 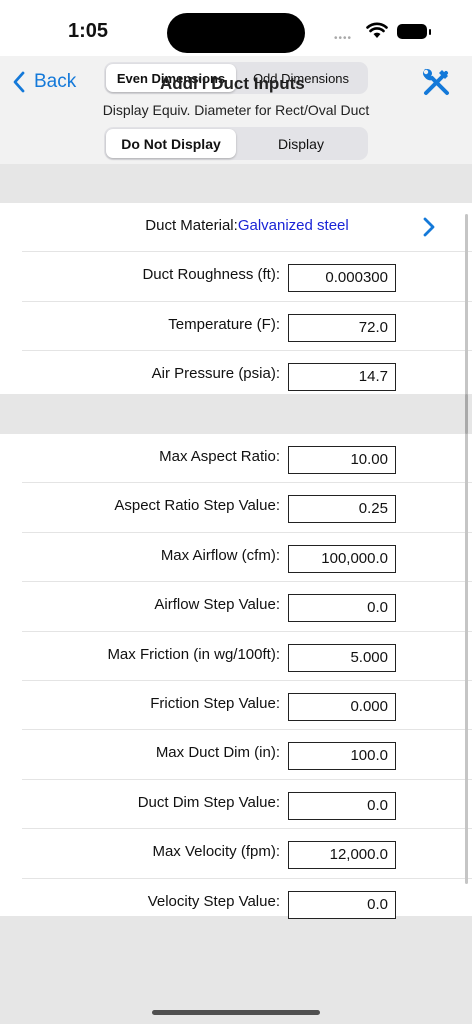 I want to click on airflow-step-field: 0.0, so click(x=342, y=608).